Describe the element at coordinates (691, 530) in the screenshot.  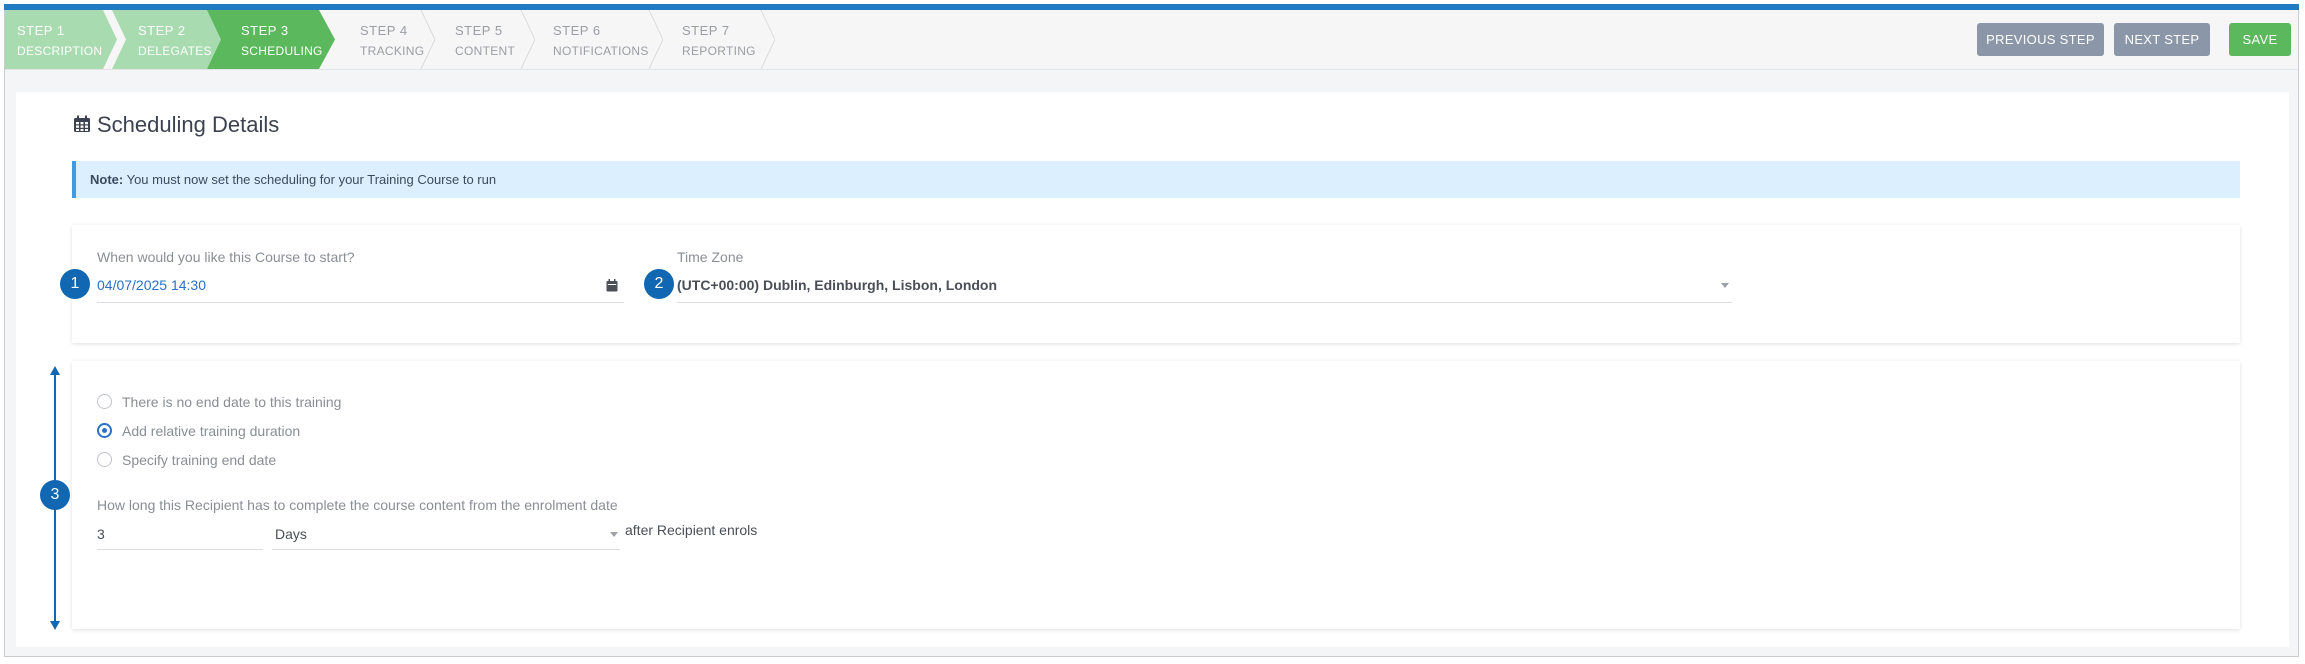
I see `duration-suffix: after Recipient enrols` at that location.